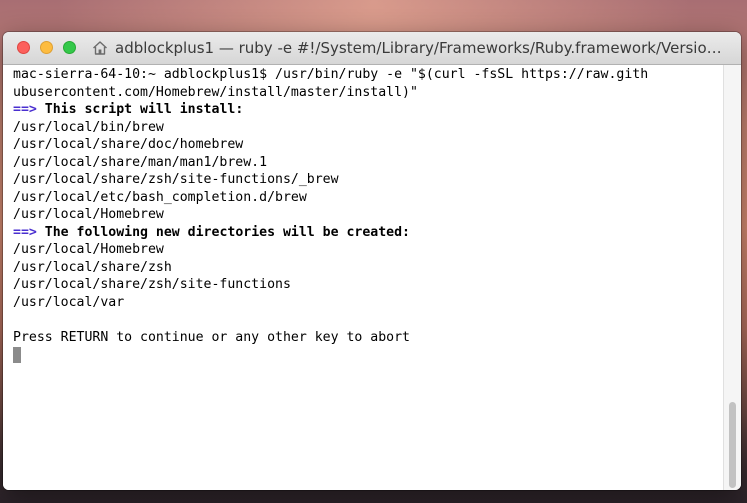  Describe the element at coordinates (368, 145) in the screenshot. I see `terminal-line: /usr/local/share/doc/homebrew` at that location.